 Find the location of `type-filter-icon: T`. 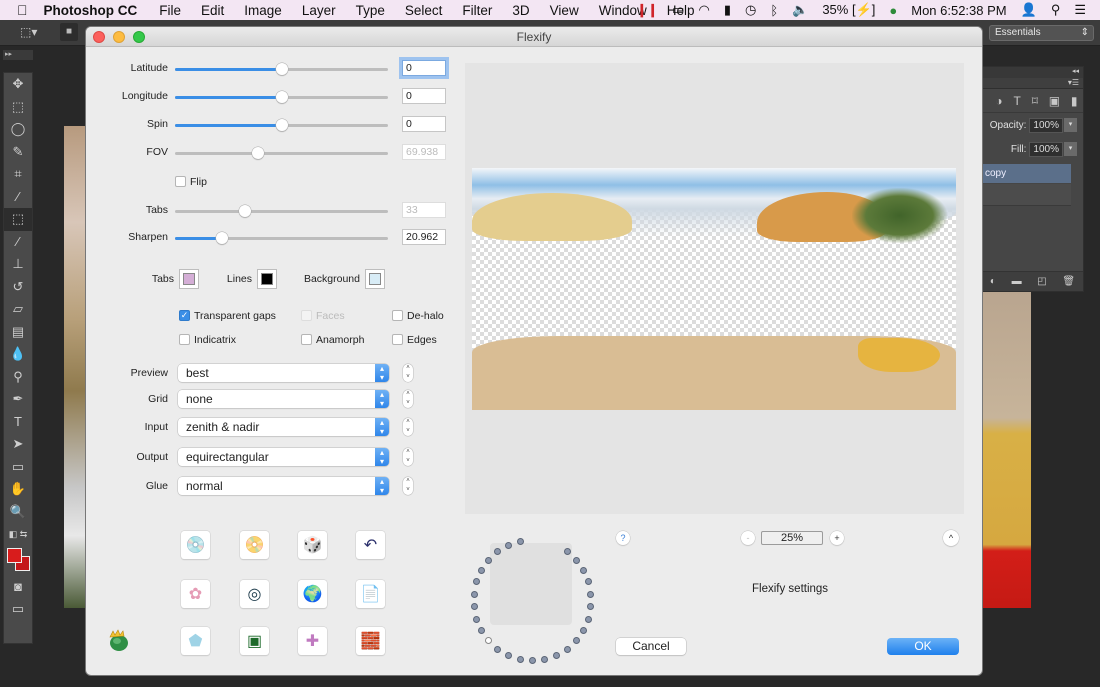

type-filter-icon: T is located at coordinates (1017, 101).